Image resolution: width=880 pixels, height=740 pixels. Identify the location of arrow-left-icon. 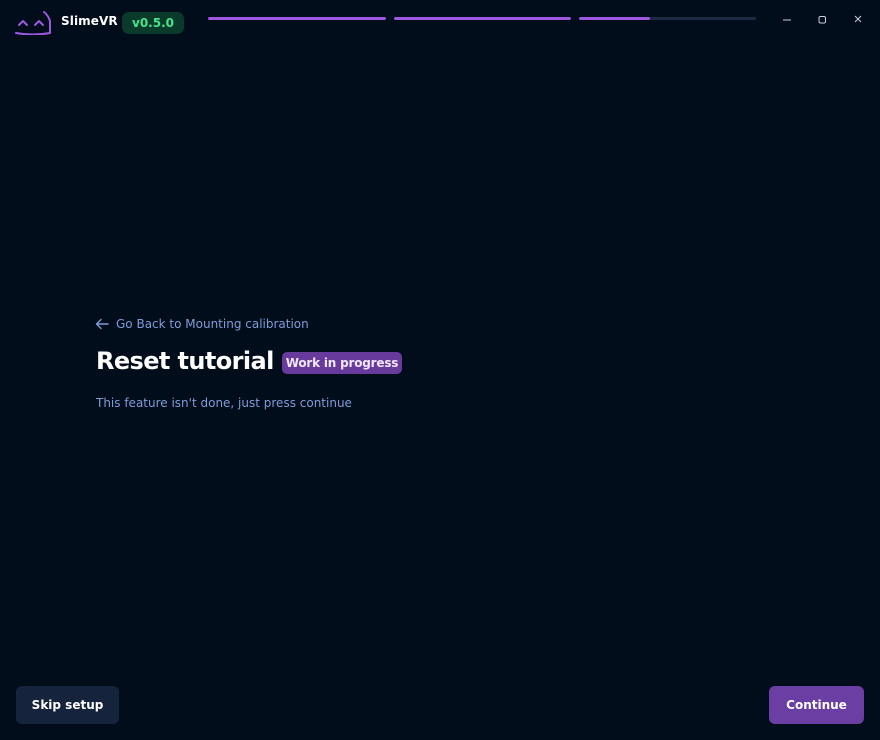
(102, 324).